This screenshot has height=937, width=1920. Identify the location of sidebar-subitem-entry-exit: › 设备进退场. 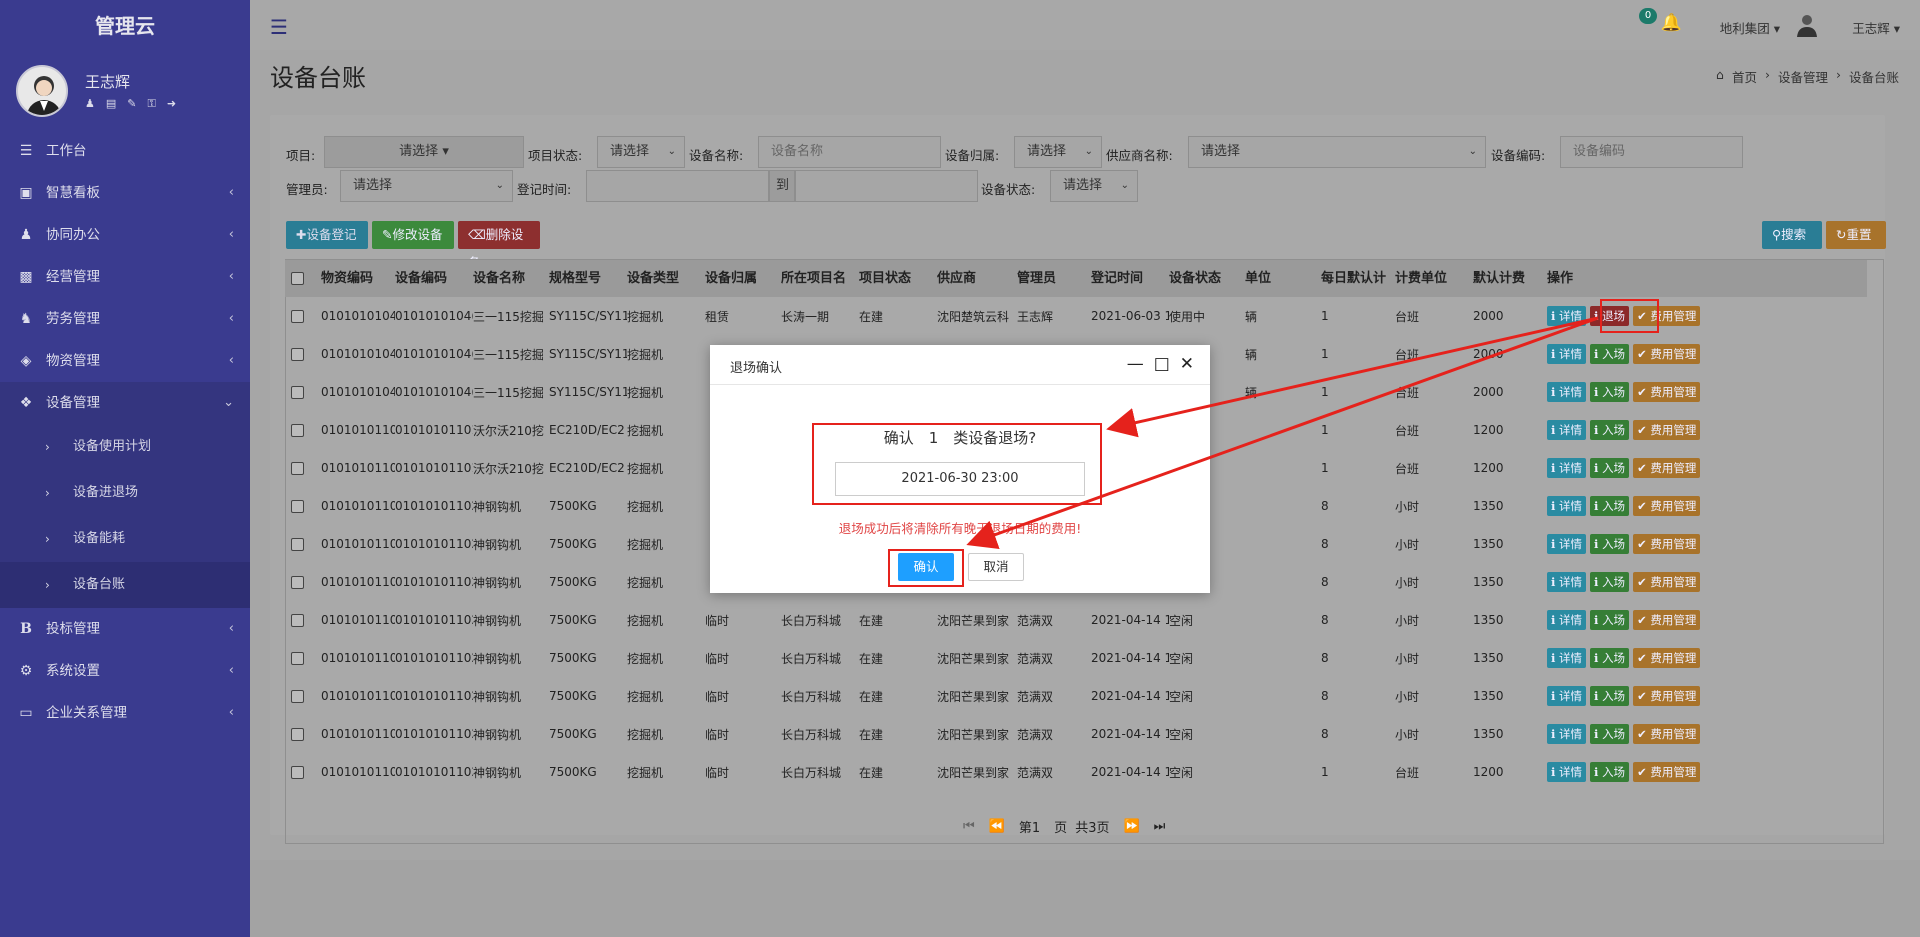
(125, 493).